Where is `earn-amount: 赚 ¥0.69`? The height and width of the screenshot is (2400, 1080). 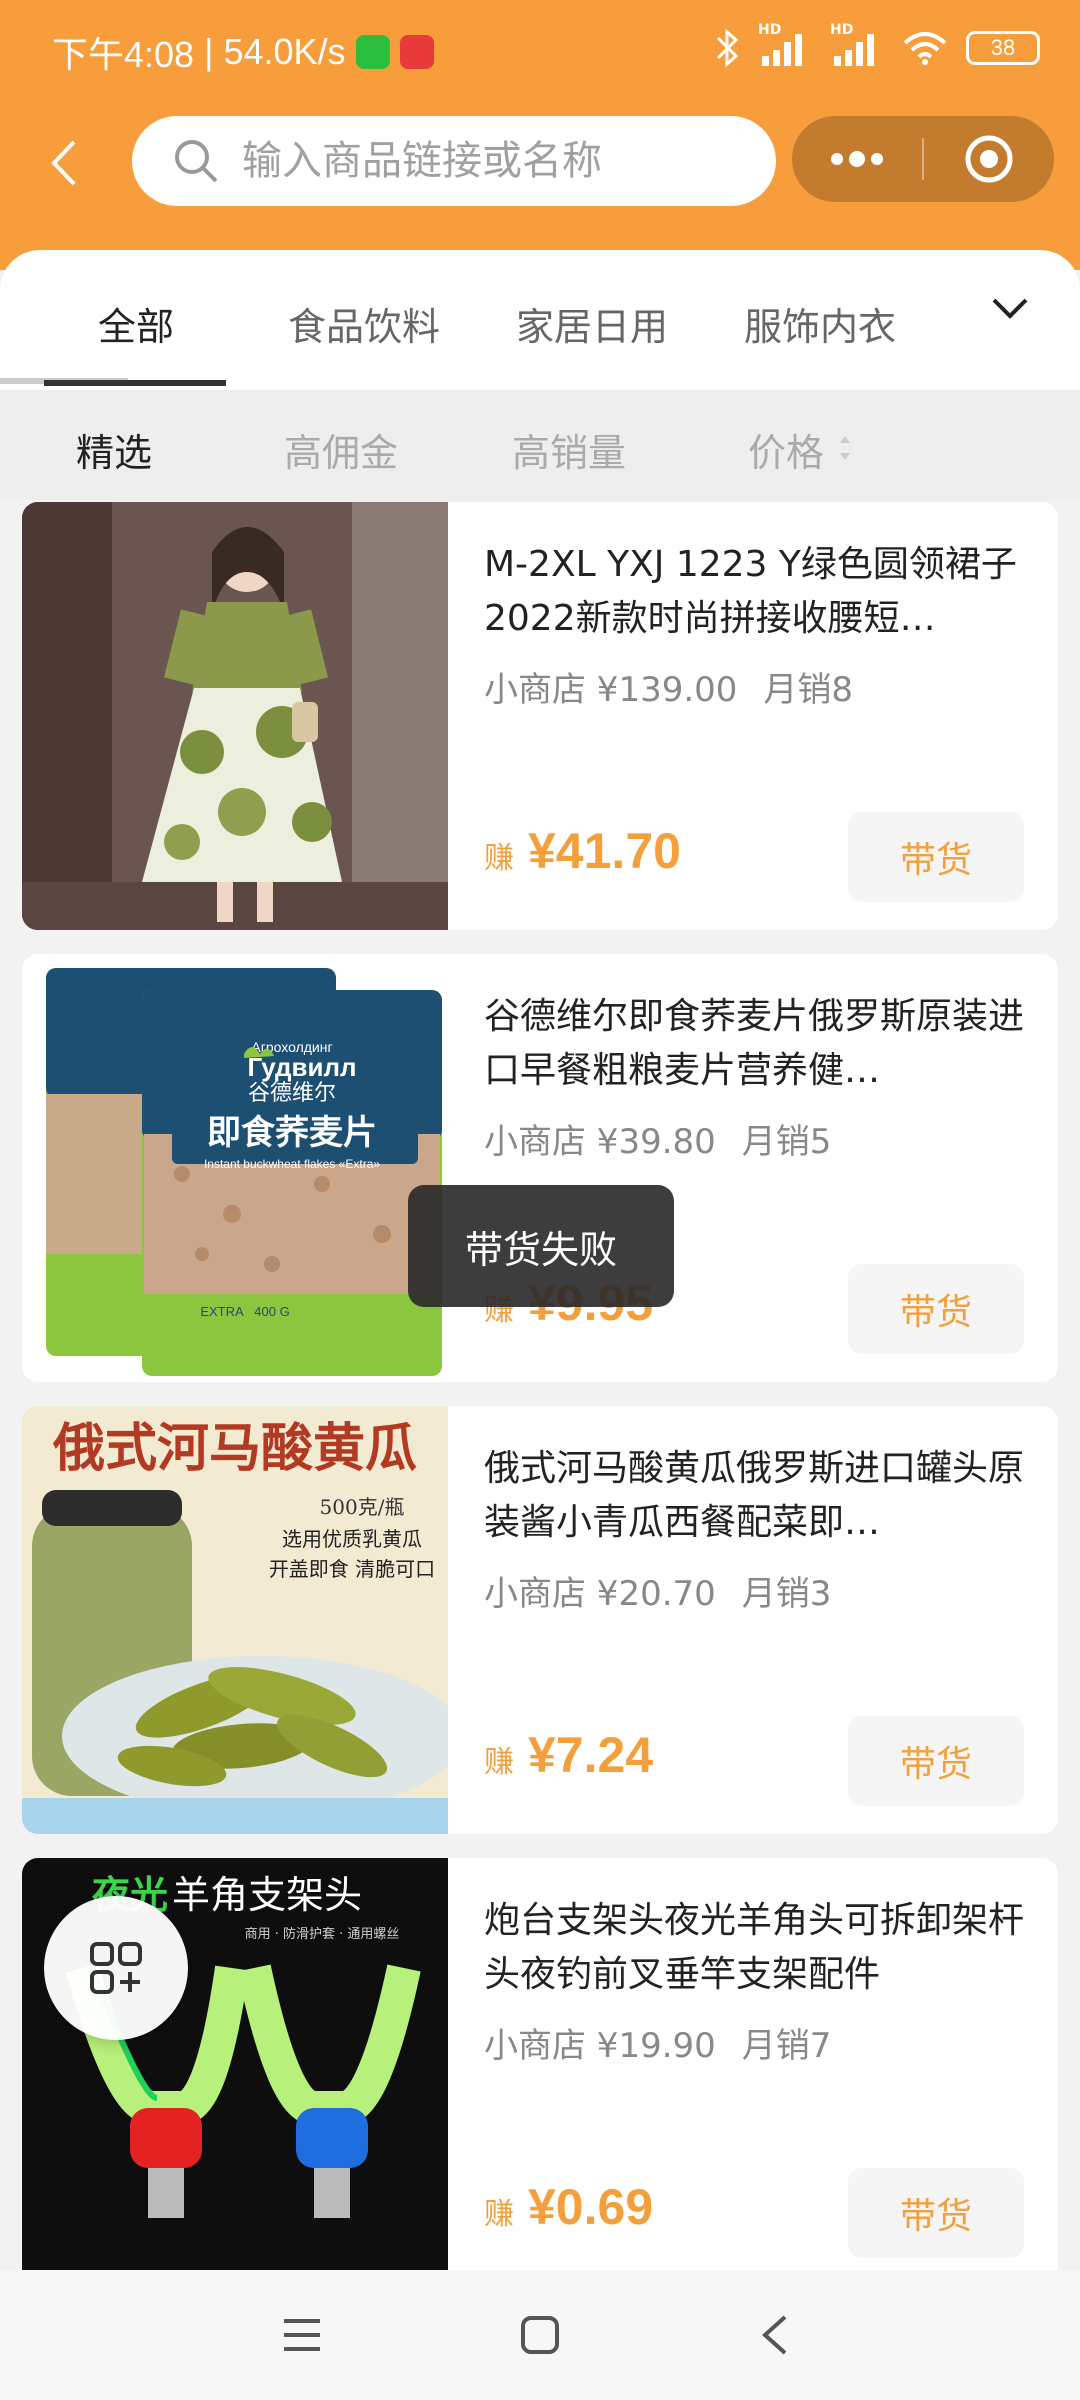 earn-amount: 赚 ¥0.69 is located at coordinates (568, 2207).